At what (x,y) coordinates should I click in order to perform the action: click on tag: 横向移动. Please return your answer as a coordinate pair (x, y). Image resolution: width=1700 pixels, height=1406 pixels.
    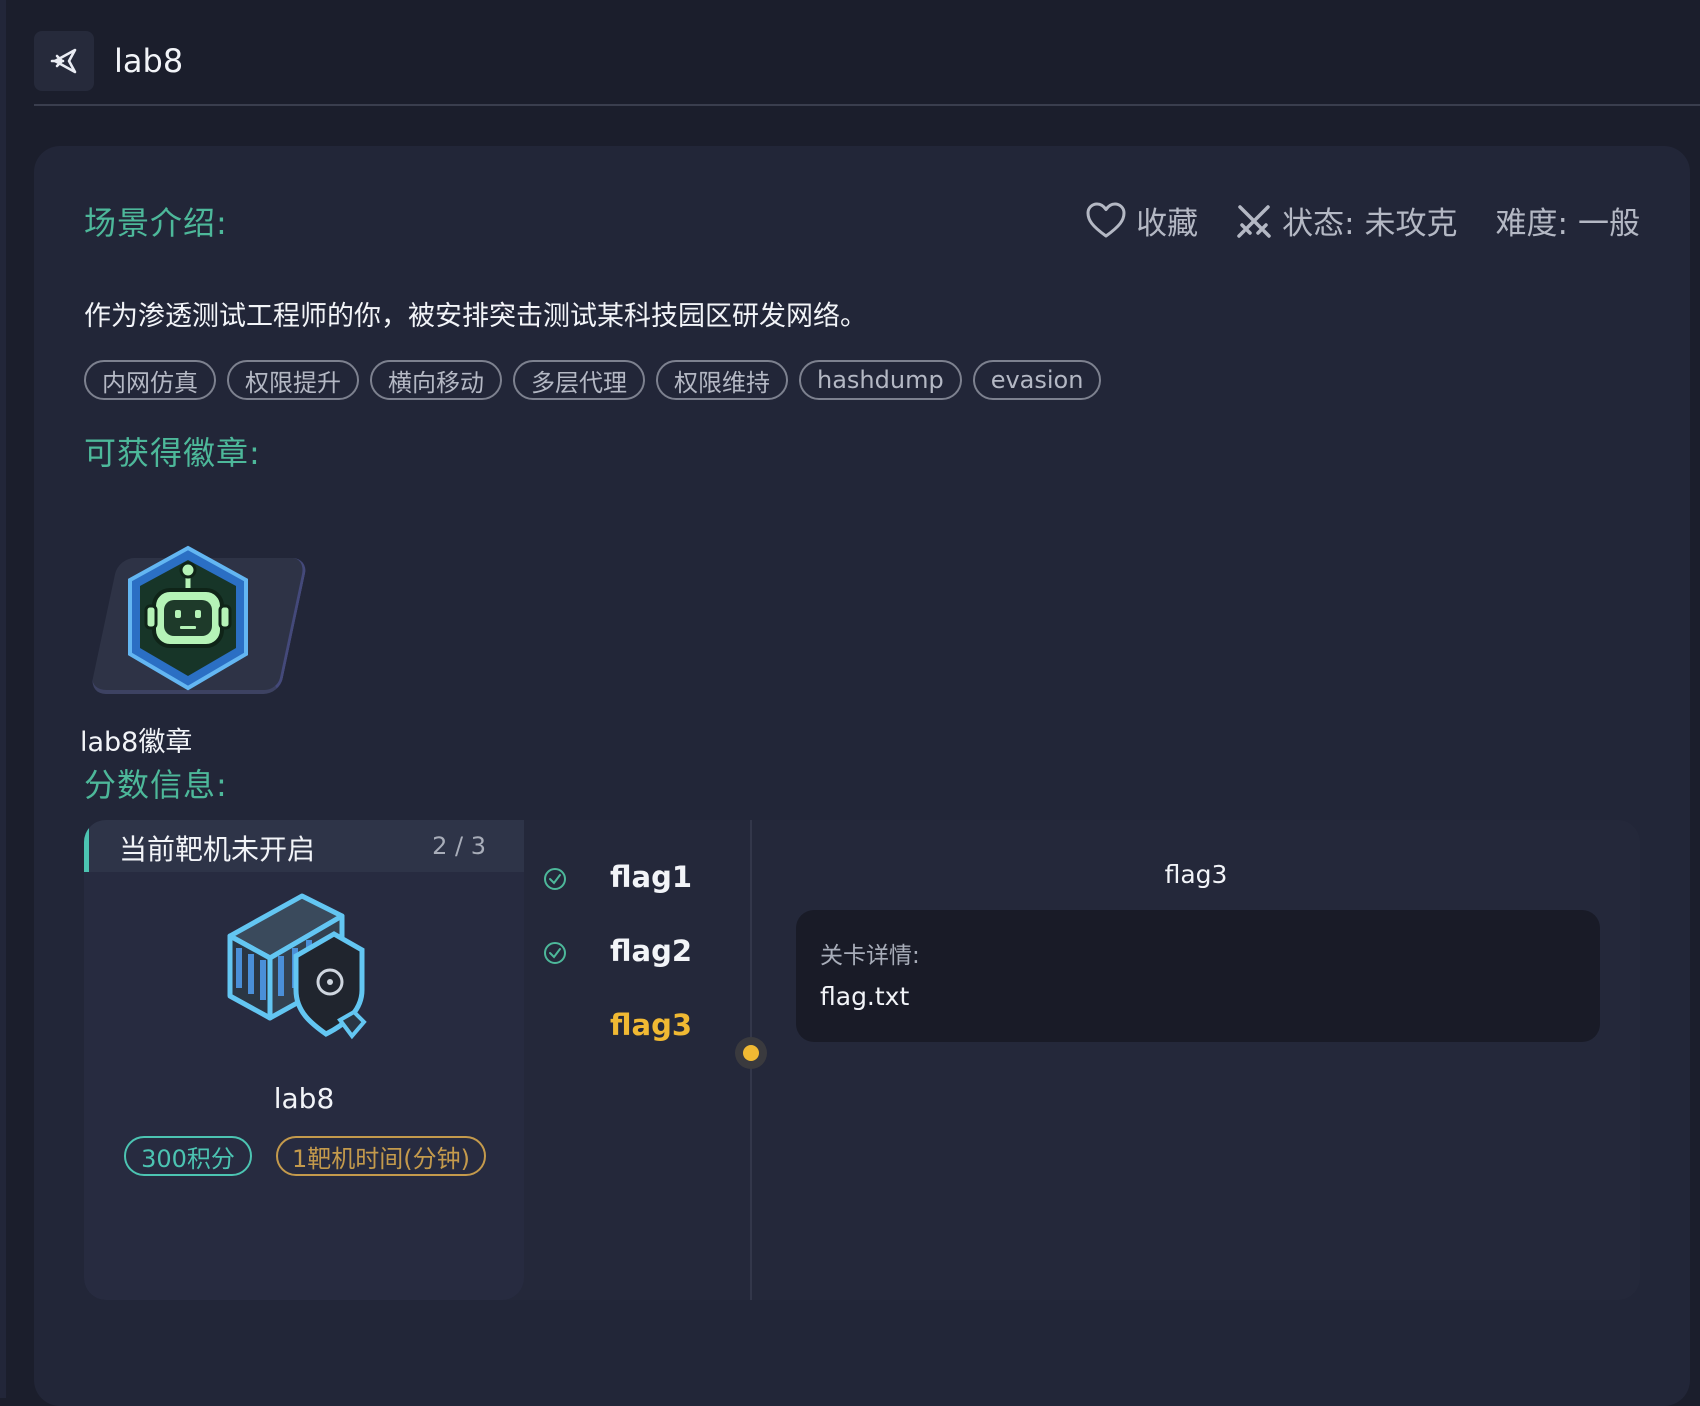
    Looking at the image, I should click on (436, 380).